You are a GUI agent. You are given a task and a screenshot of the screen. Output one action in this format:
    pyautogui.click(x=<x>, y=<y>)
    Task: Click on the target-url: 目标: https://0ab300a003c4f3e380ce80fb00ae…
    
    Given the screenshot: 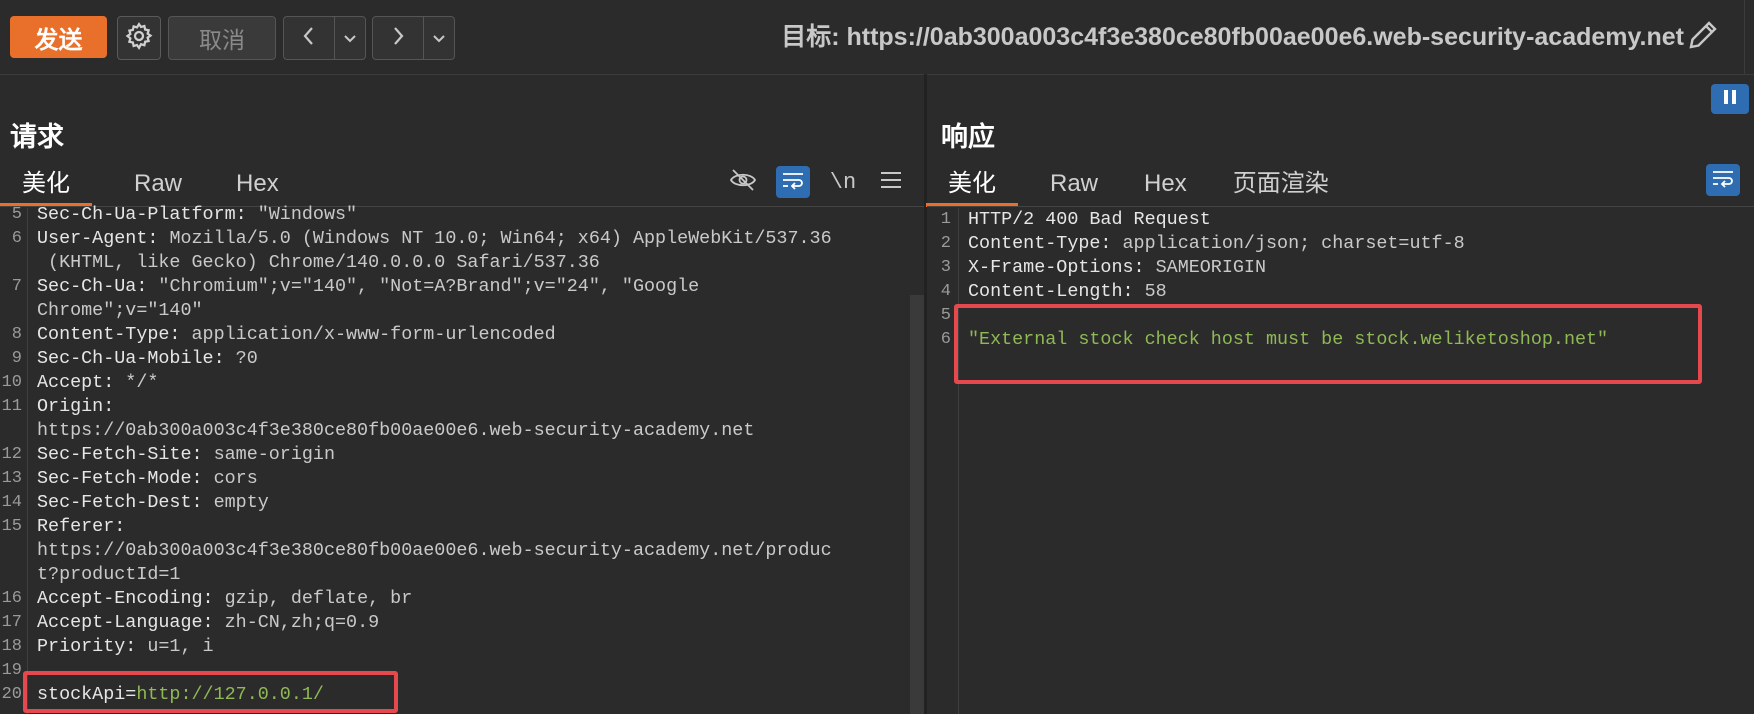 What is the action you would take?
    pyautogui.click(x=1232, y=37)
    